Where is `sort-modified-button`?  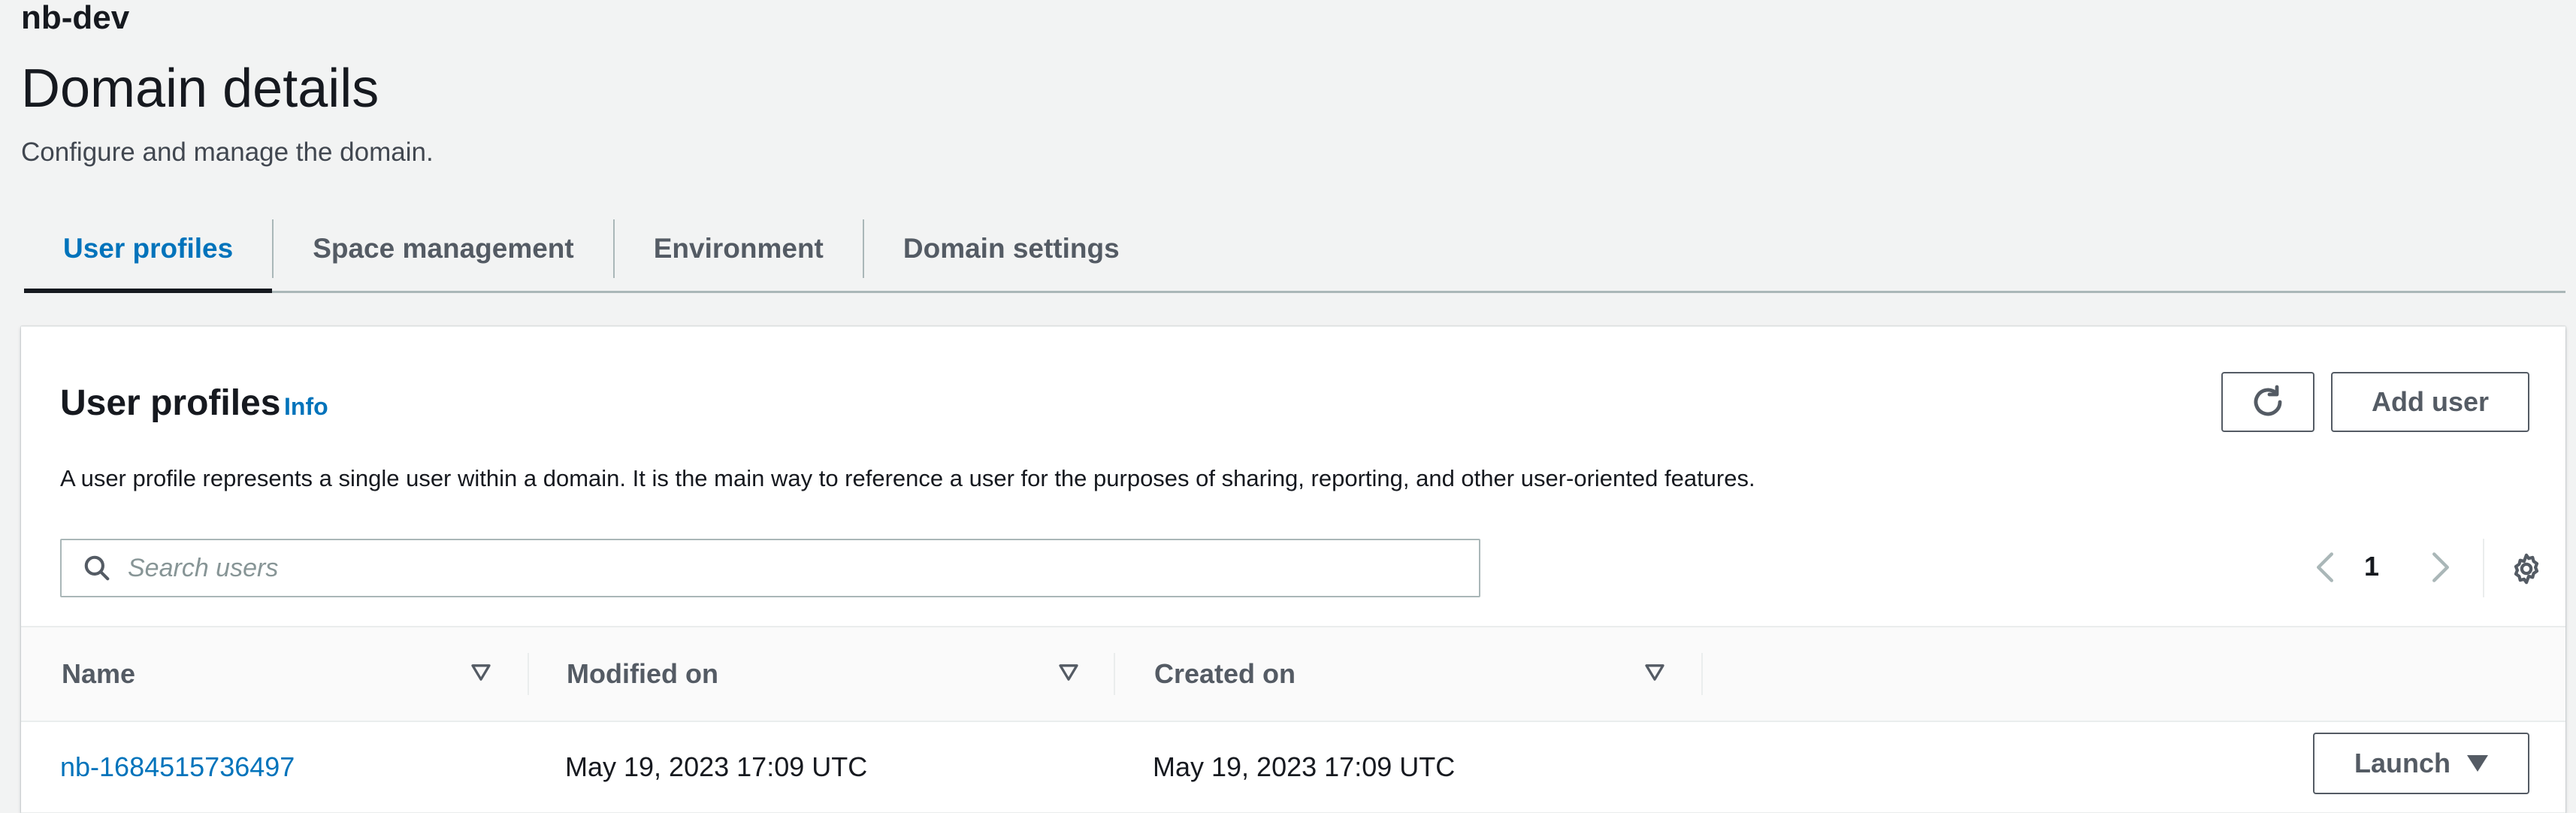 sort-modified-button is located at coordinates (1069, 672).